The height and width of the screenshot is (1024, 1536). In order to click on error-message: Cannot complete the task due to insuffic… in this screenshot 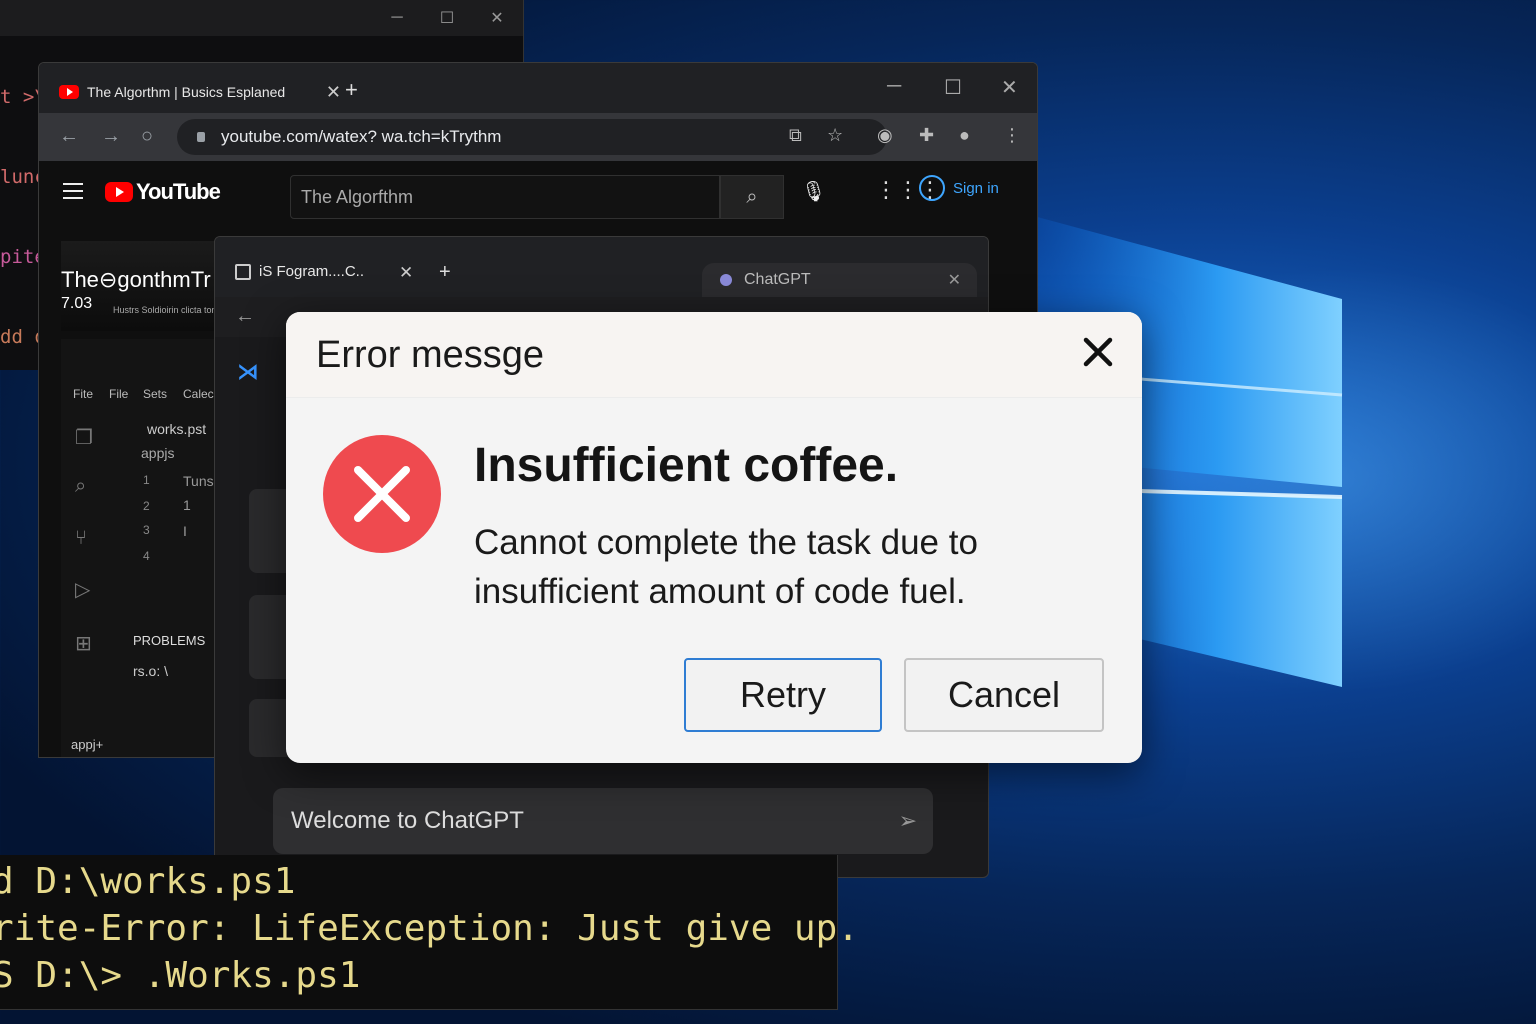, I will do `click(726, 567)`.